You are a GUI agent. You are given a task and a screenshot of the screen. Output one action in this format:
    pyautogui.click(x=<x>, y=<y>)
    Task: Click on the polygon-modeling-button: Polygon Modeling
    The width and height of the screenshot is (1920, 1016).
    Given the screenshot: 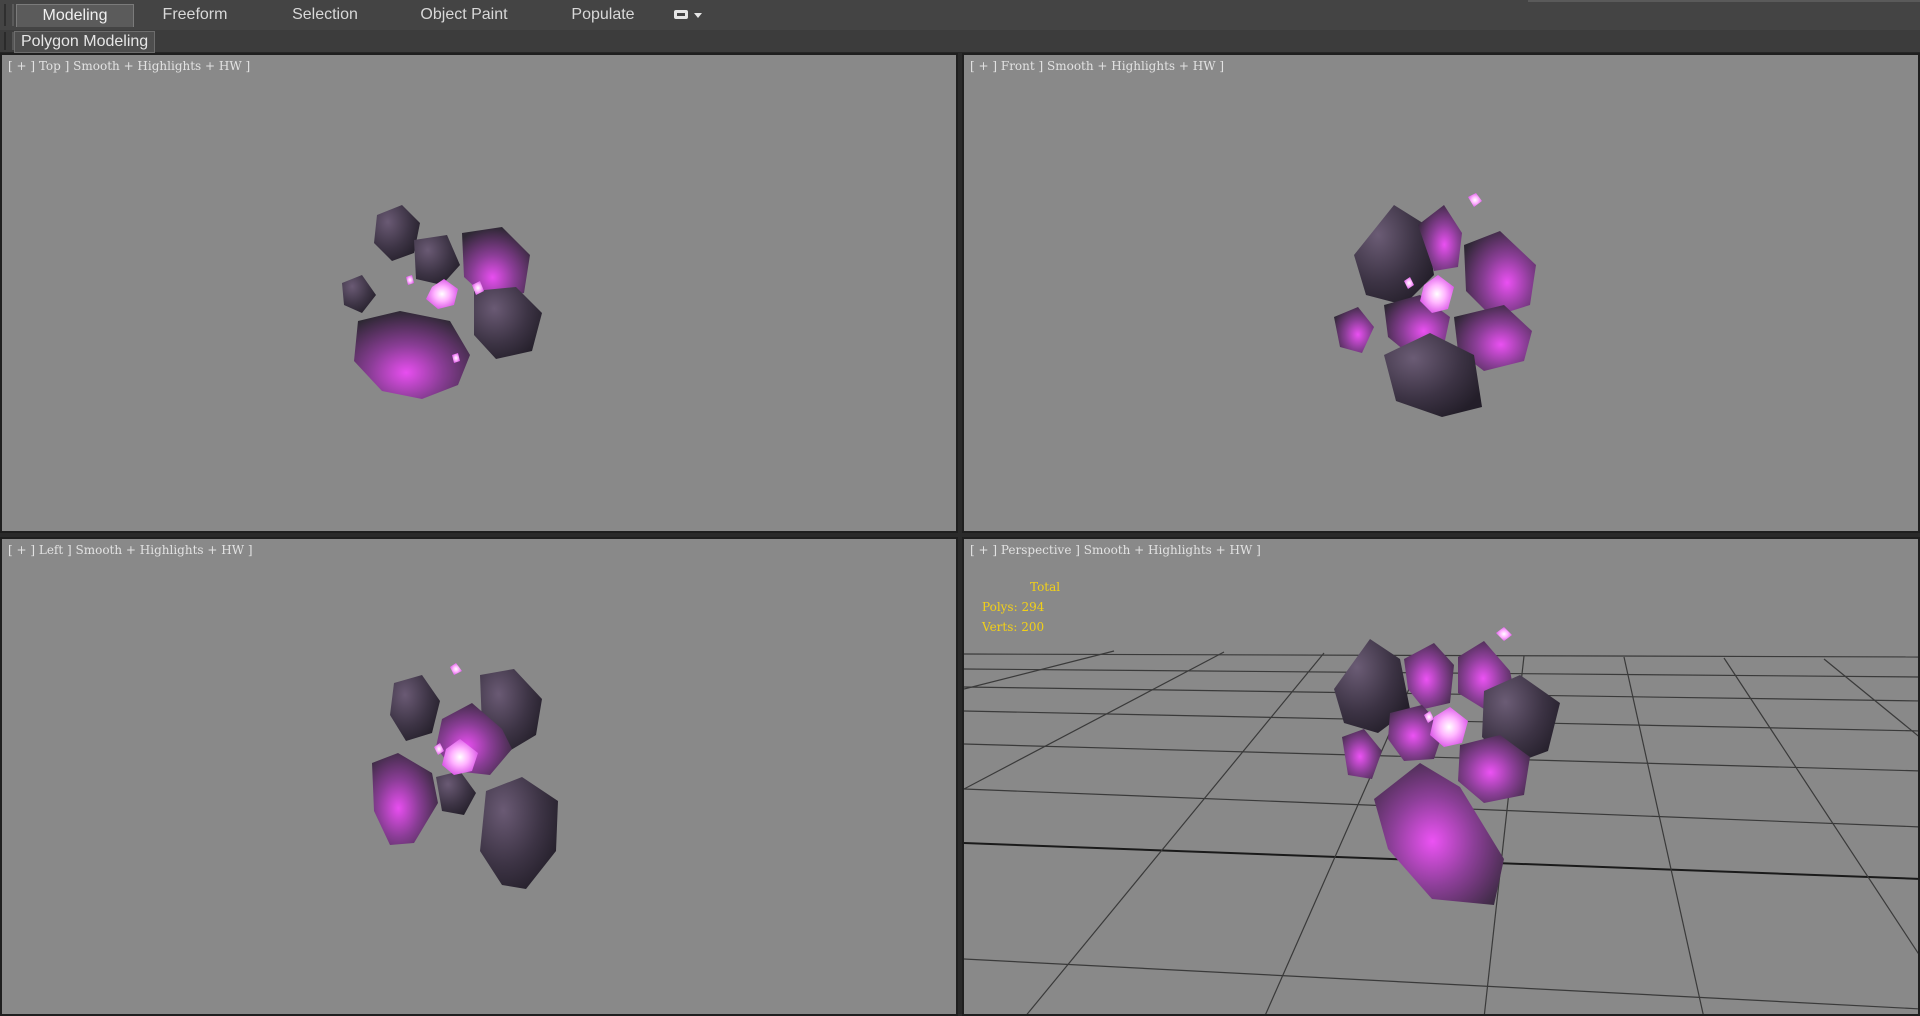 What is the action you would take?
    pyautogui.click(x=85, y=42)
    